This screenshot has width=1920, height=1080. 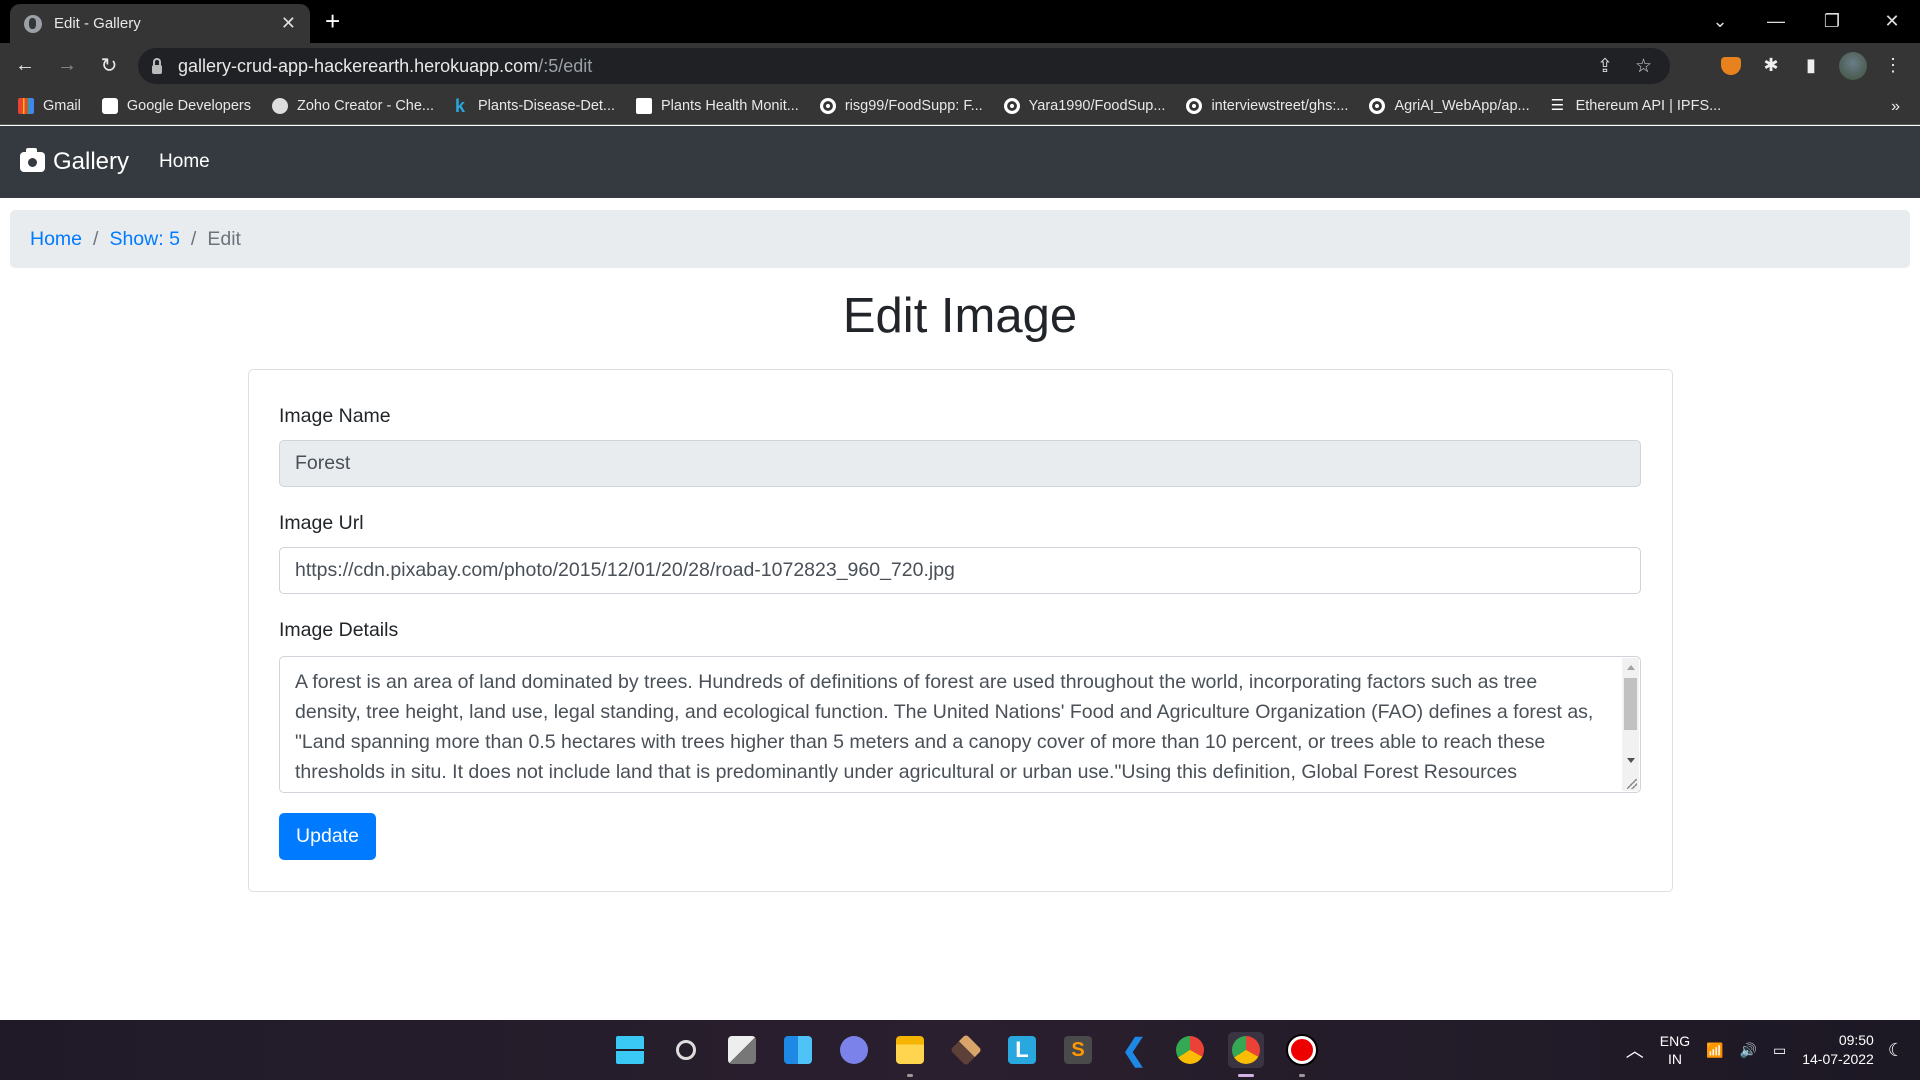 I want to click on google-developers-icon, so click(x=109, y=106).